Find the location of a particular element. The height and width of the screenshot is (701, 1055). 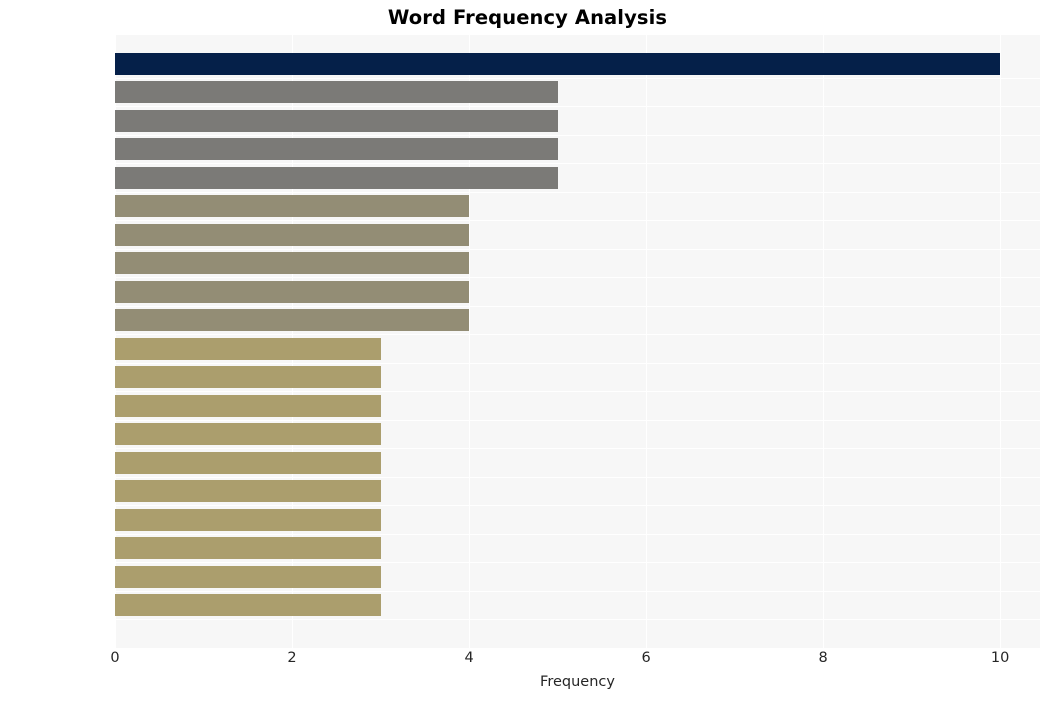

x-axis-tick-label: 10 is located at coordinates (1000, 658).